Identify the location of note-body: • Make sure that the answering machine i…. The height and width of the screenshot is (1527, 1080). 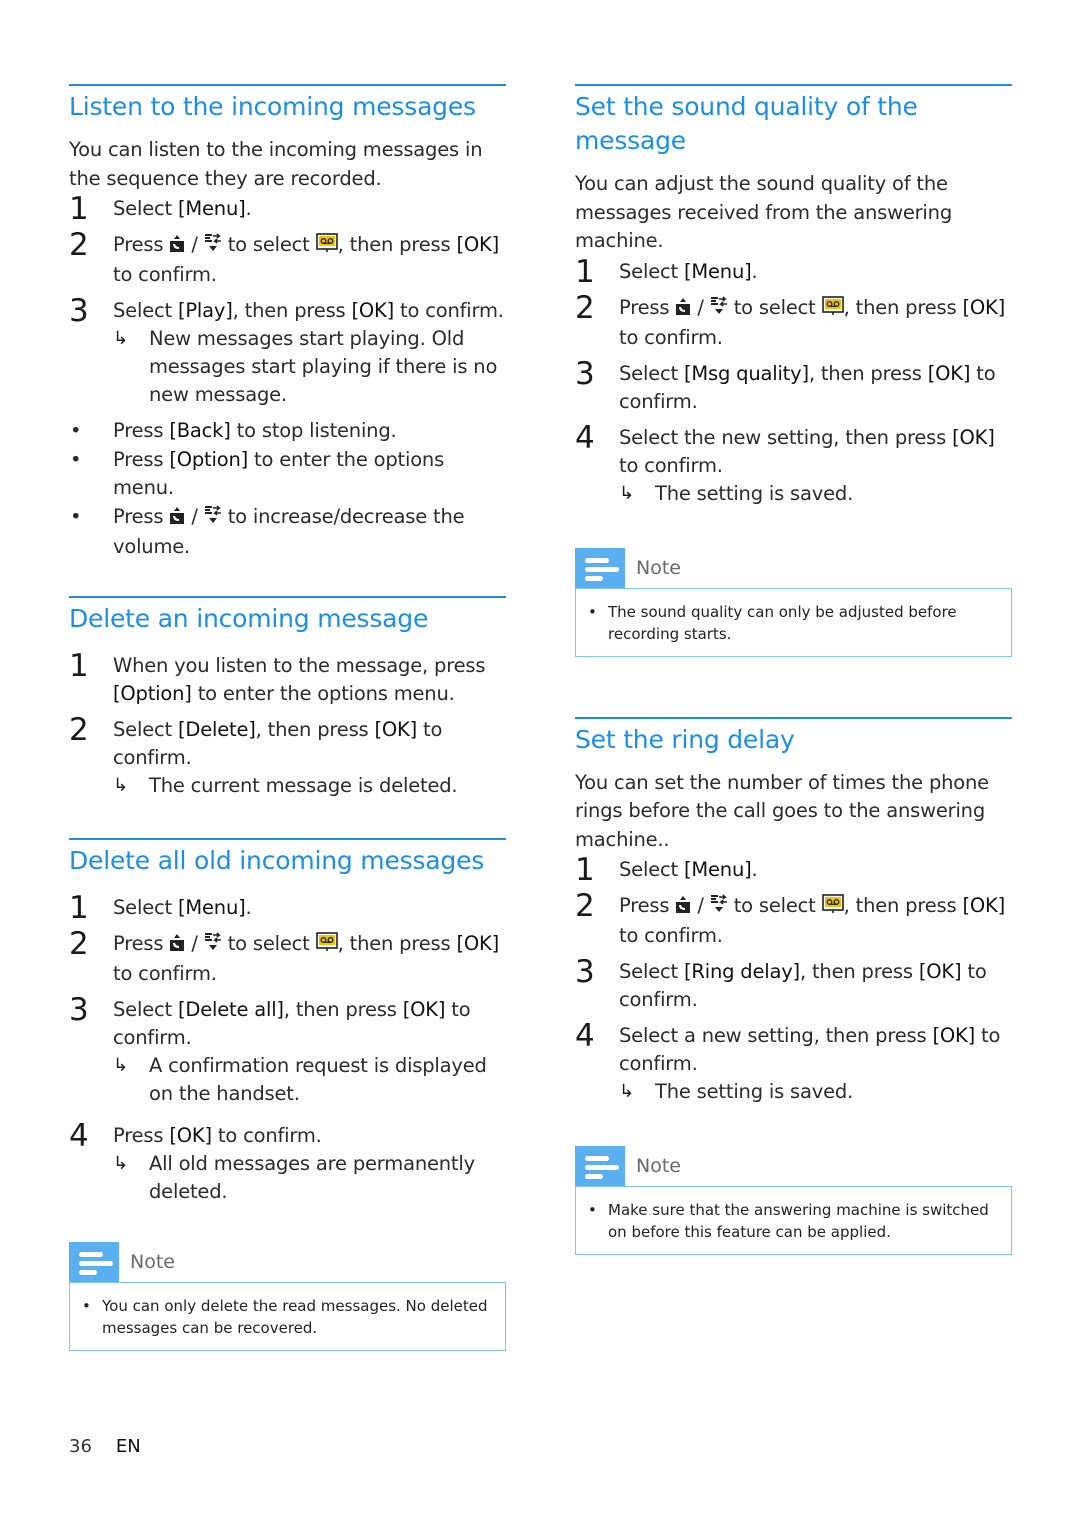
(793, 1220).